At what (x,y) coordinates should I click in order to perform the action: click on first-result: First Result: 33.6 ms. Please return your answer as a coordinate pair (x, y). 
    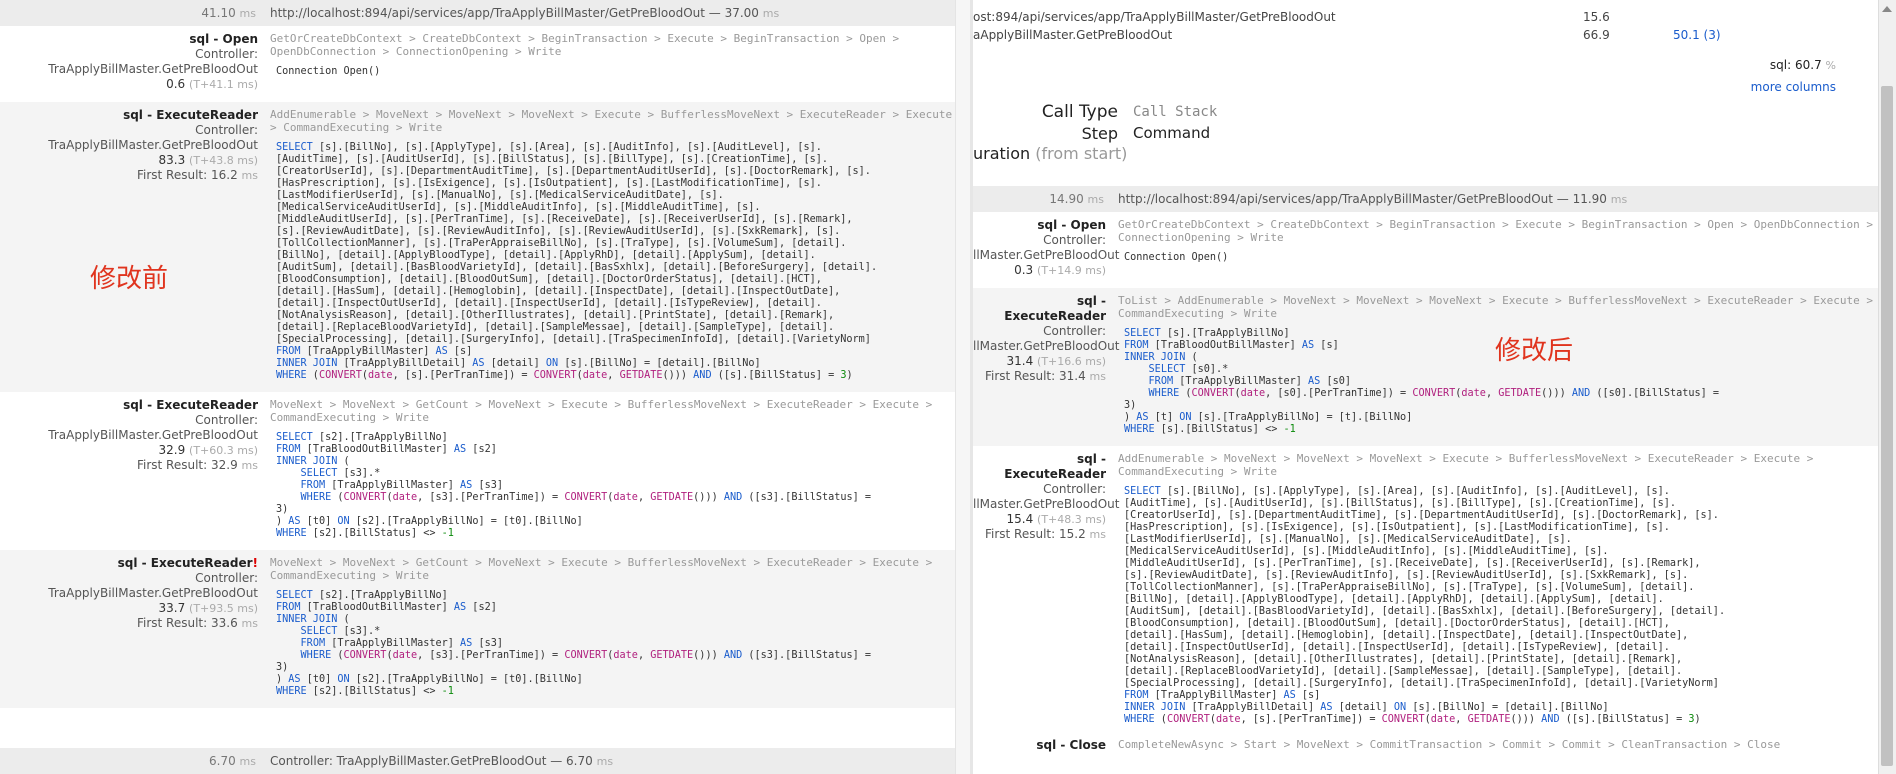
    Looking at the image, I should click on (197, 623).